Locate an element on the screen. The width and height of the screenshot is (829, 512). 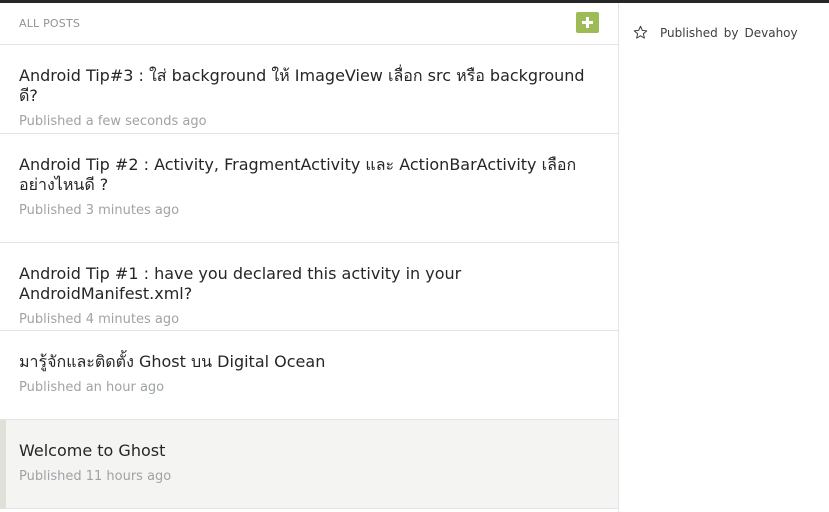
post-published-meta: Published 4 minutes ago is located at coordinates (99, 319).